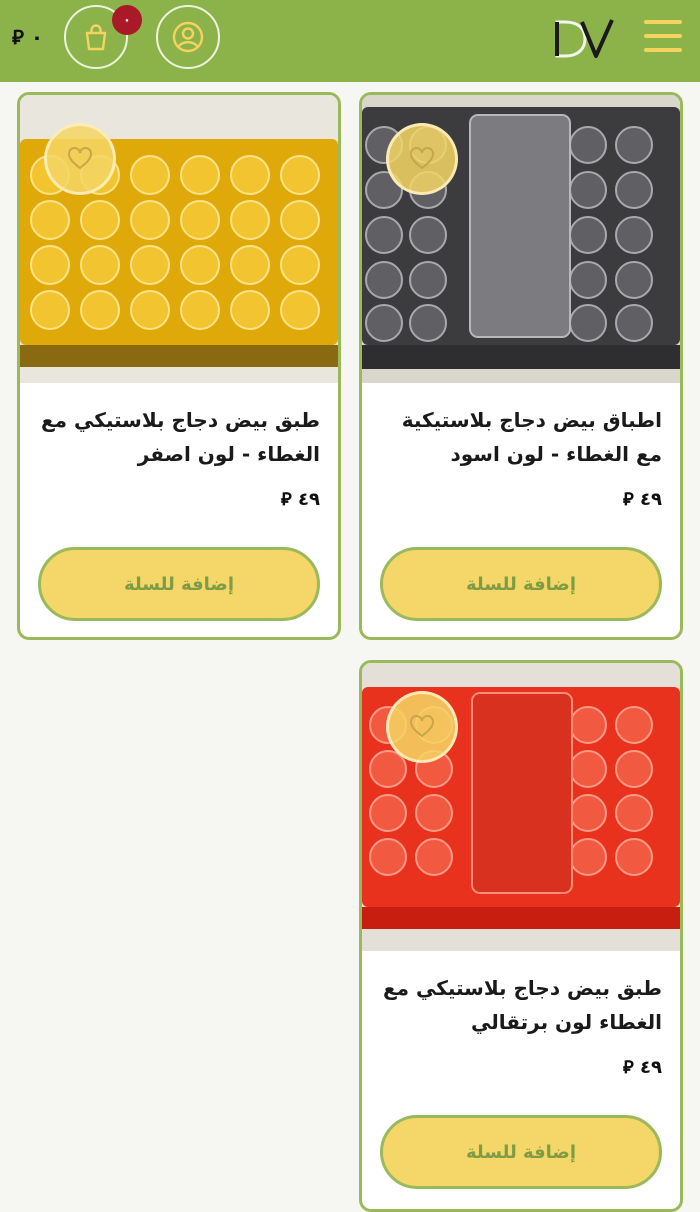  Describe the element at coordinates (584, 39) in the screenshot. I see `logo` at that location.